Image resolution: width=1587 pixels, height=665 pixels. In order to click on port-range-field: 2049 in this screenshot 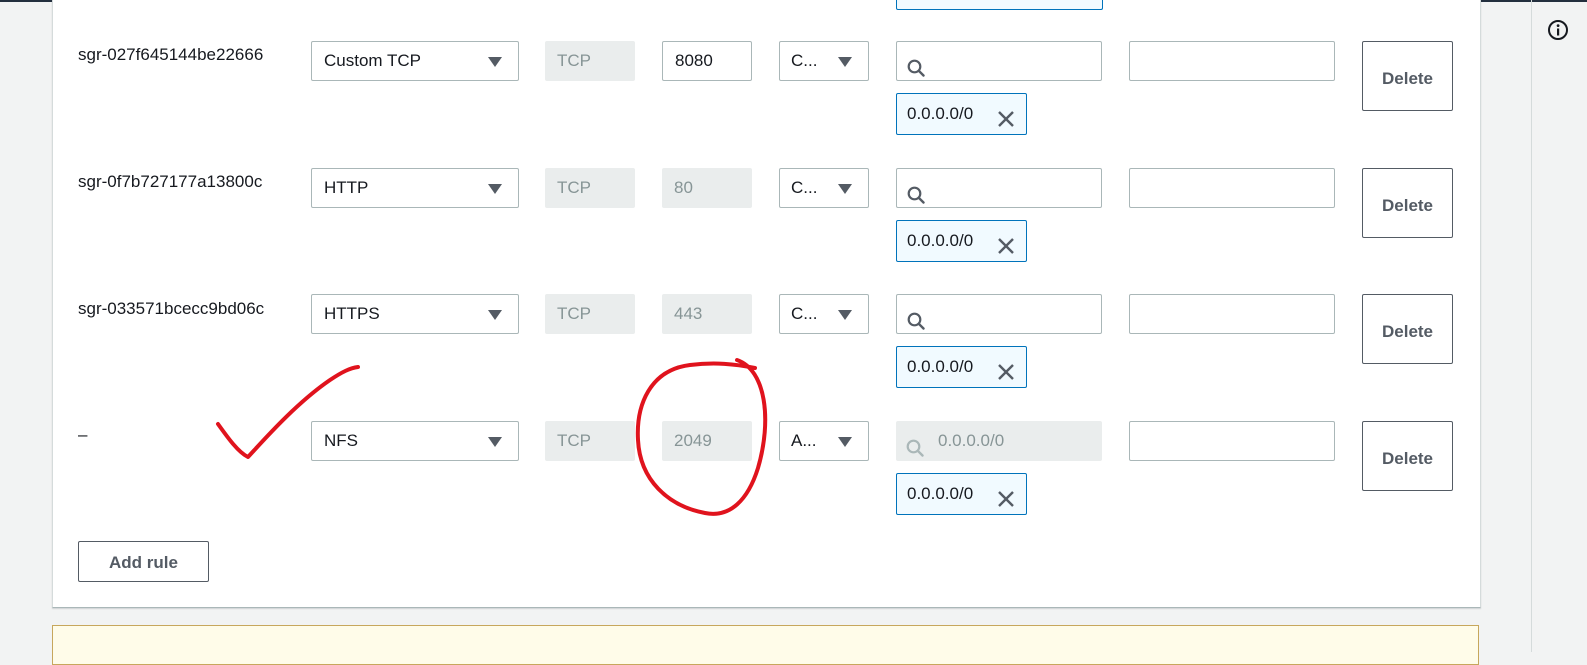, I will do `click(707, 441)`.